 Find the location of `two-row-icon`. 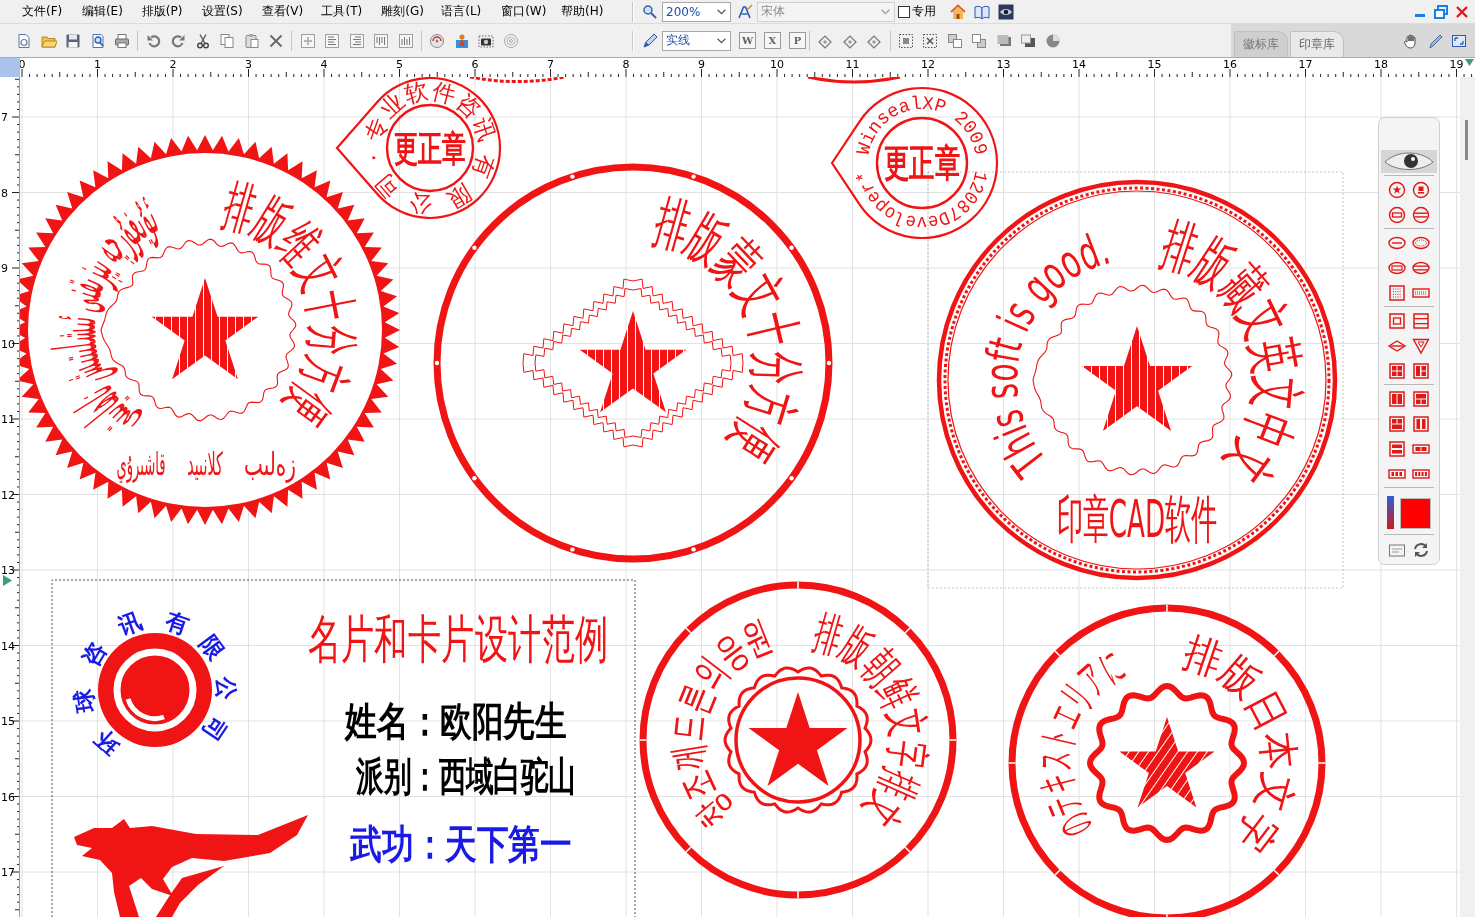

two-row-icon is located at coordinates (1397, 449).